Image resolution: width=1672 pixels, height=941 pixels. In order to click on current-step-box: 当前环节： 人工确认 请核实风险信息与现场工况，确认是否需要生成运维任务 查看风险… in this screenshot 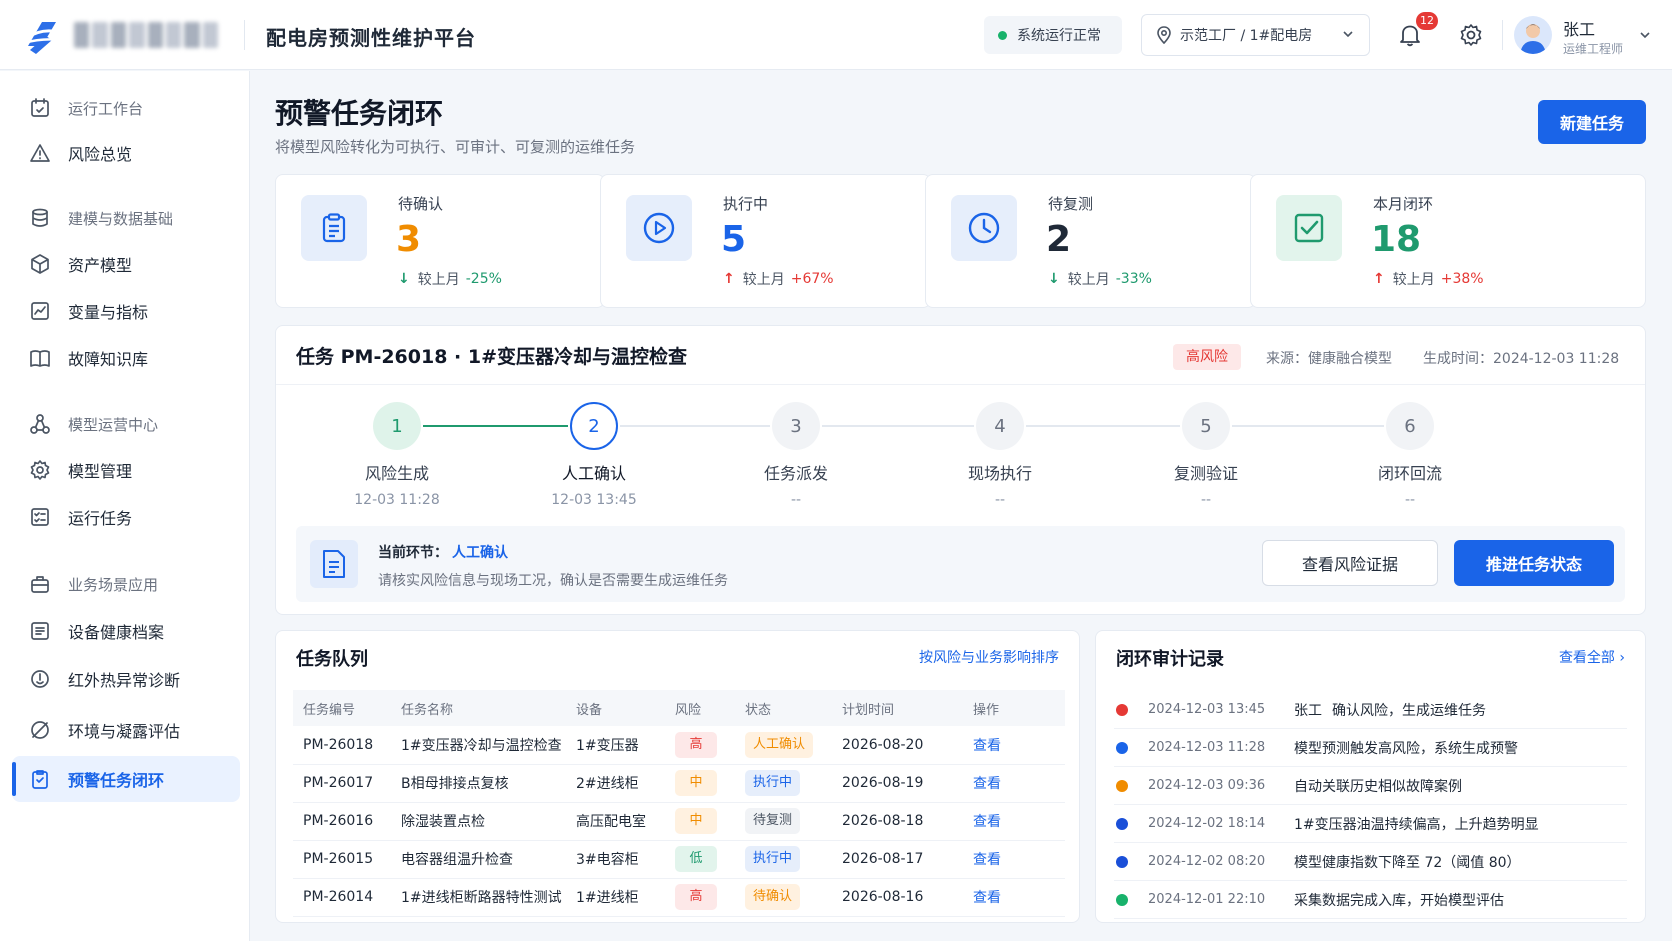, I will do `click(960, 564)`.